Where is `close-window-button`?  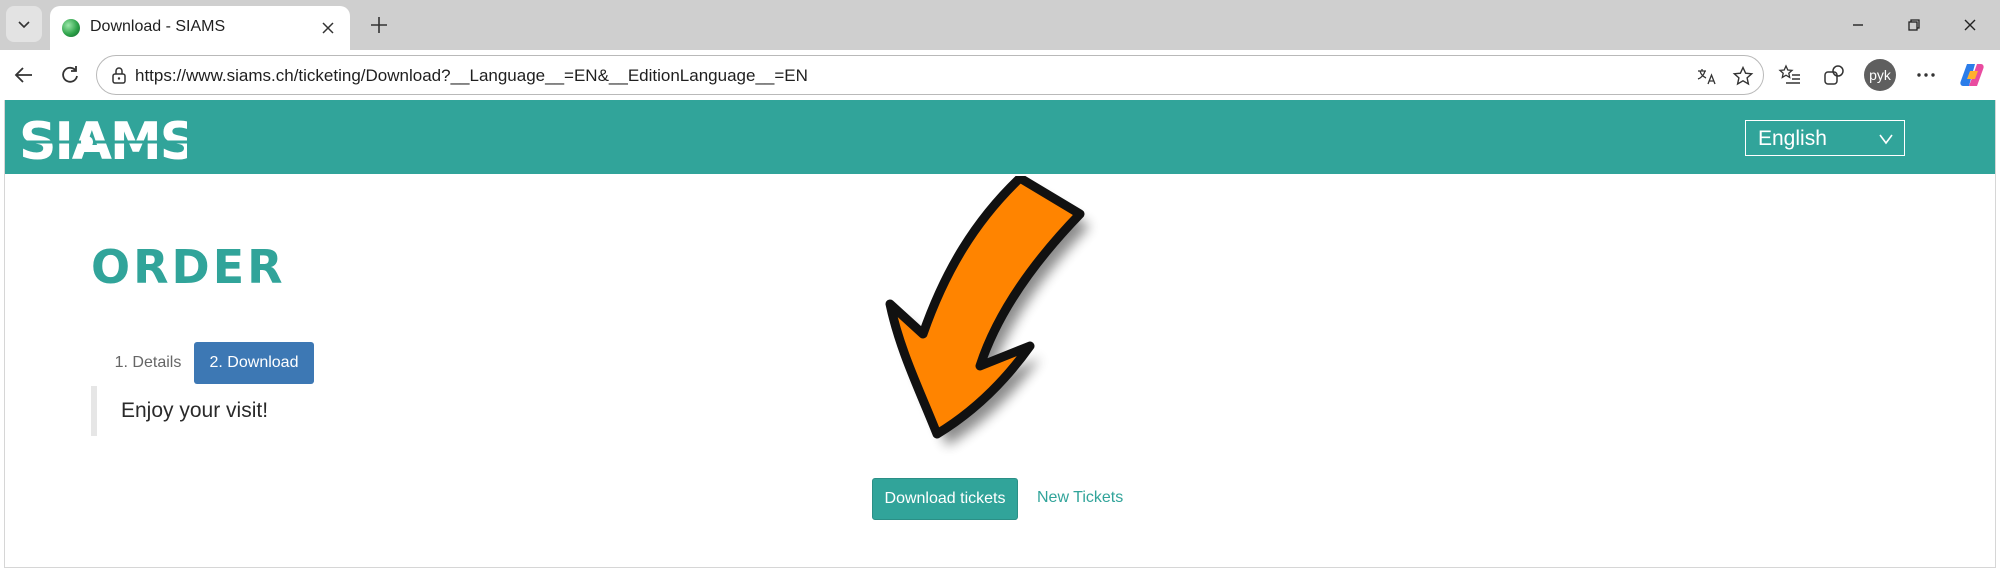
close-window-button is located at coordinates (1970, 25).